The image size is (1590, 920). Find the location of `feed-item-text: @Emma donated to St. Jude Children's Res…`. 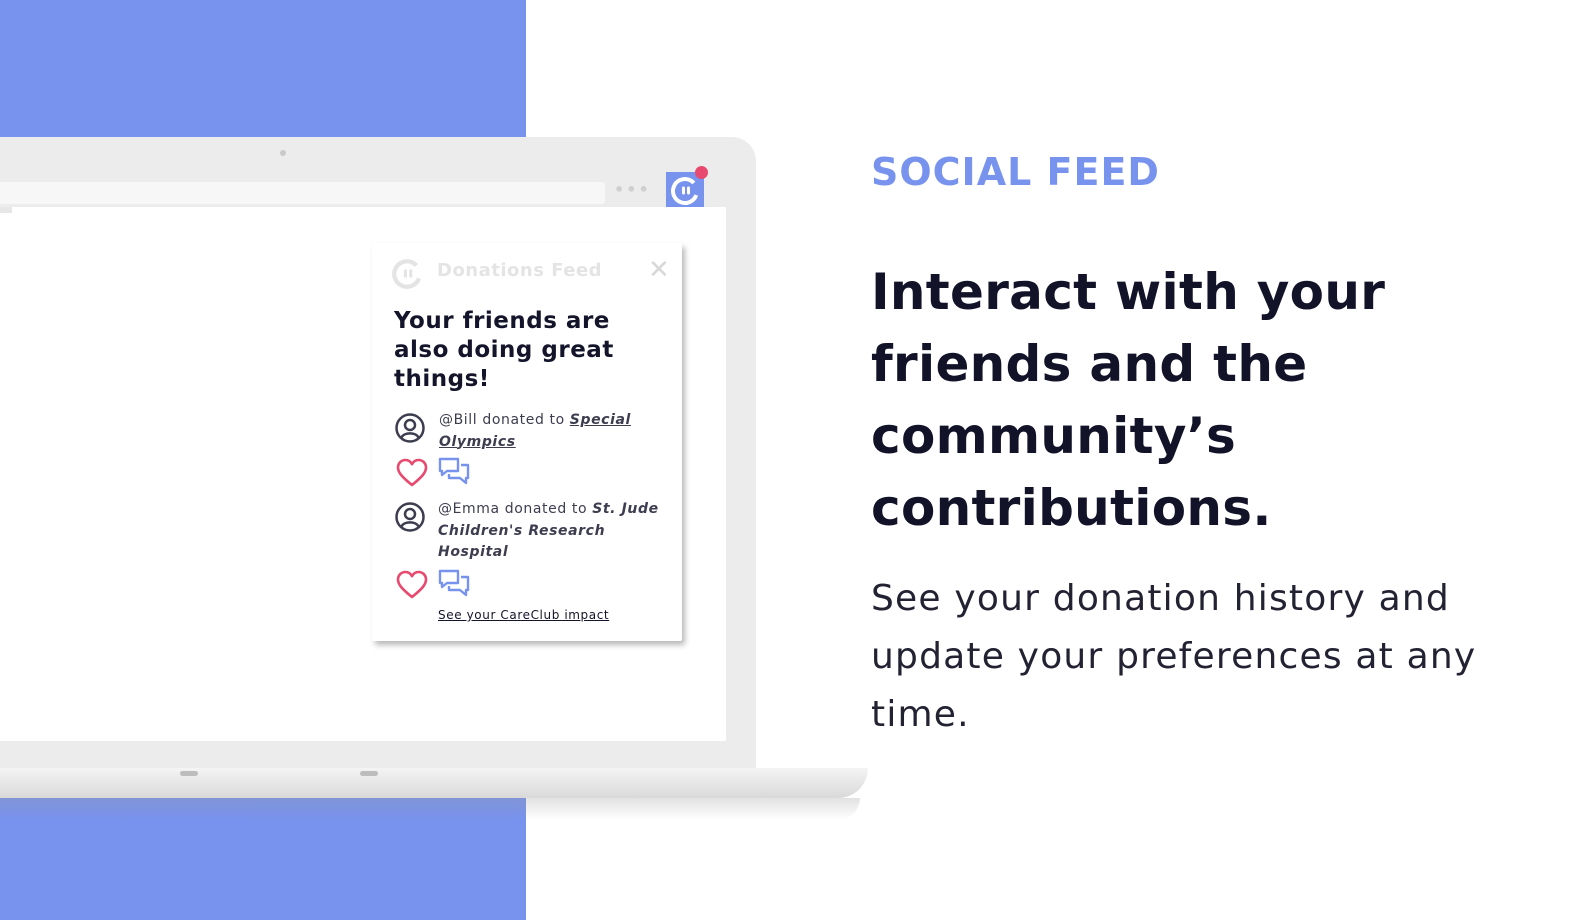

feed-item-text: @Emma donated to St. Jude Children's Res… is located at coordinates (550, 531).